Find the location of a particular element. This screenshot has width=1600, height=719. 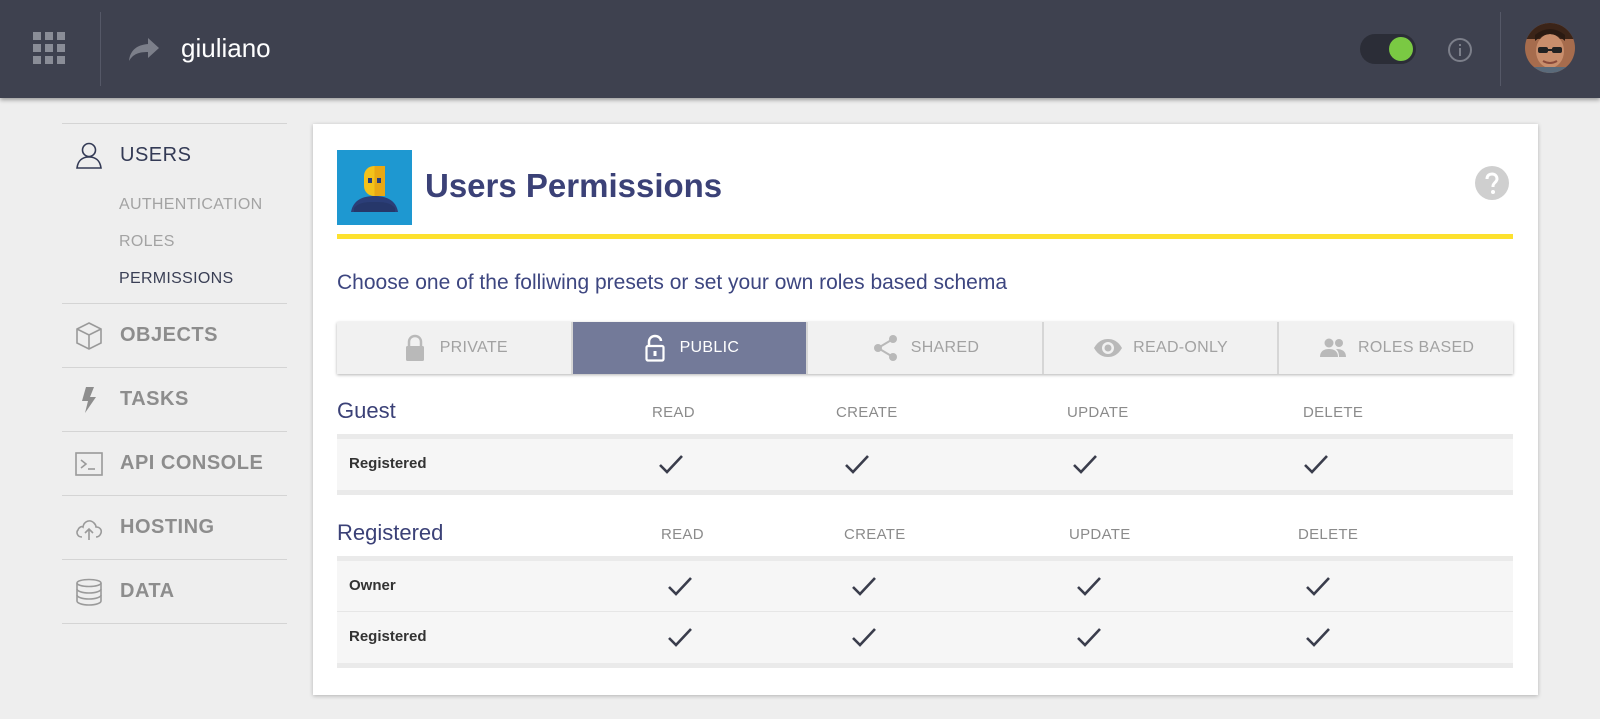

forward-arrow-icon is located at coordinates (144, 49).